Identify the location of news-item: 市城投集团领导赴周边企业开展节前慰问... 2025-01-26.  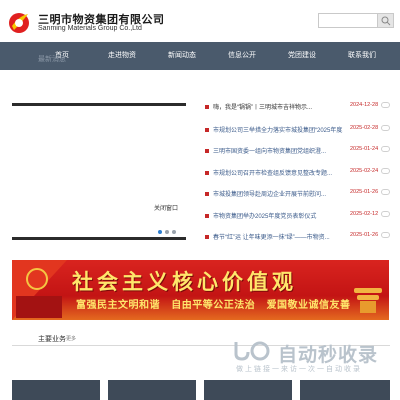
(297, 195).